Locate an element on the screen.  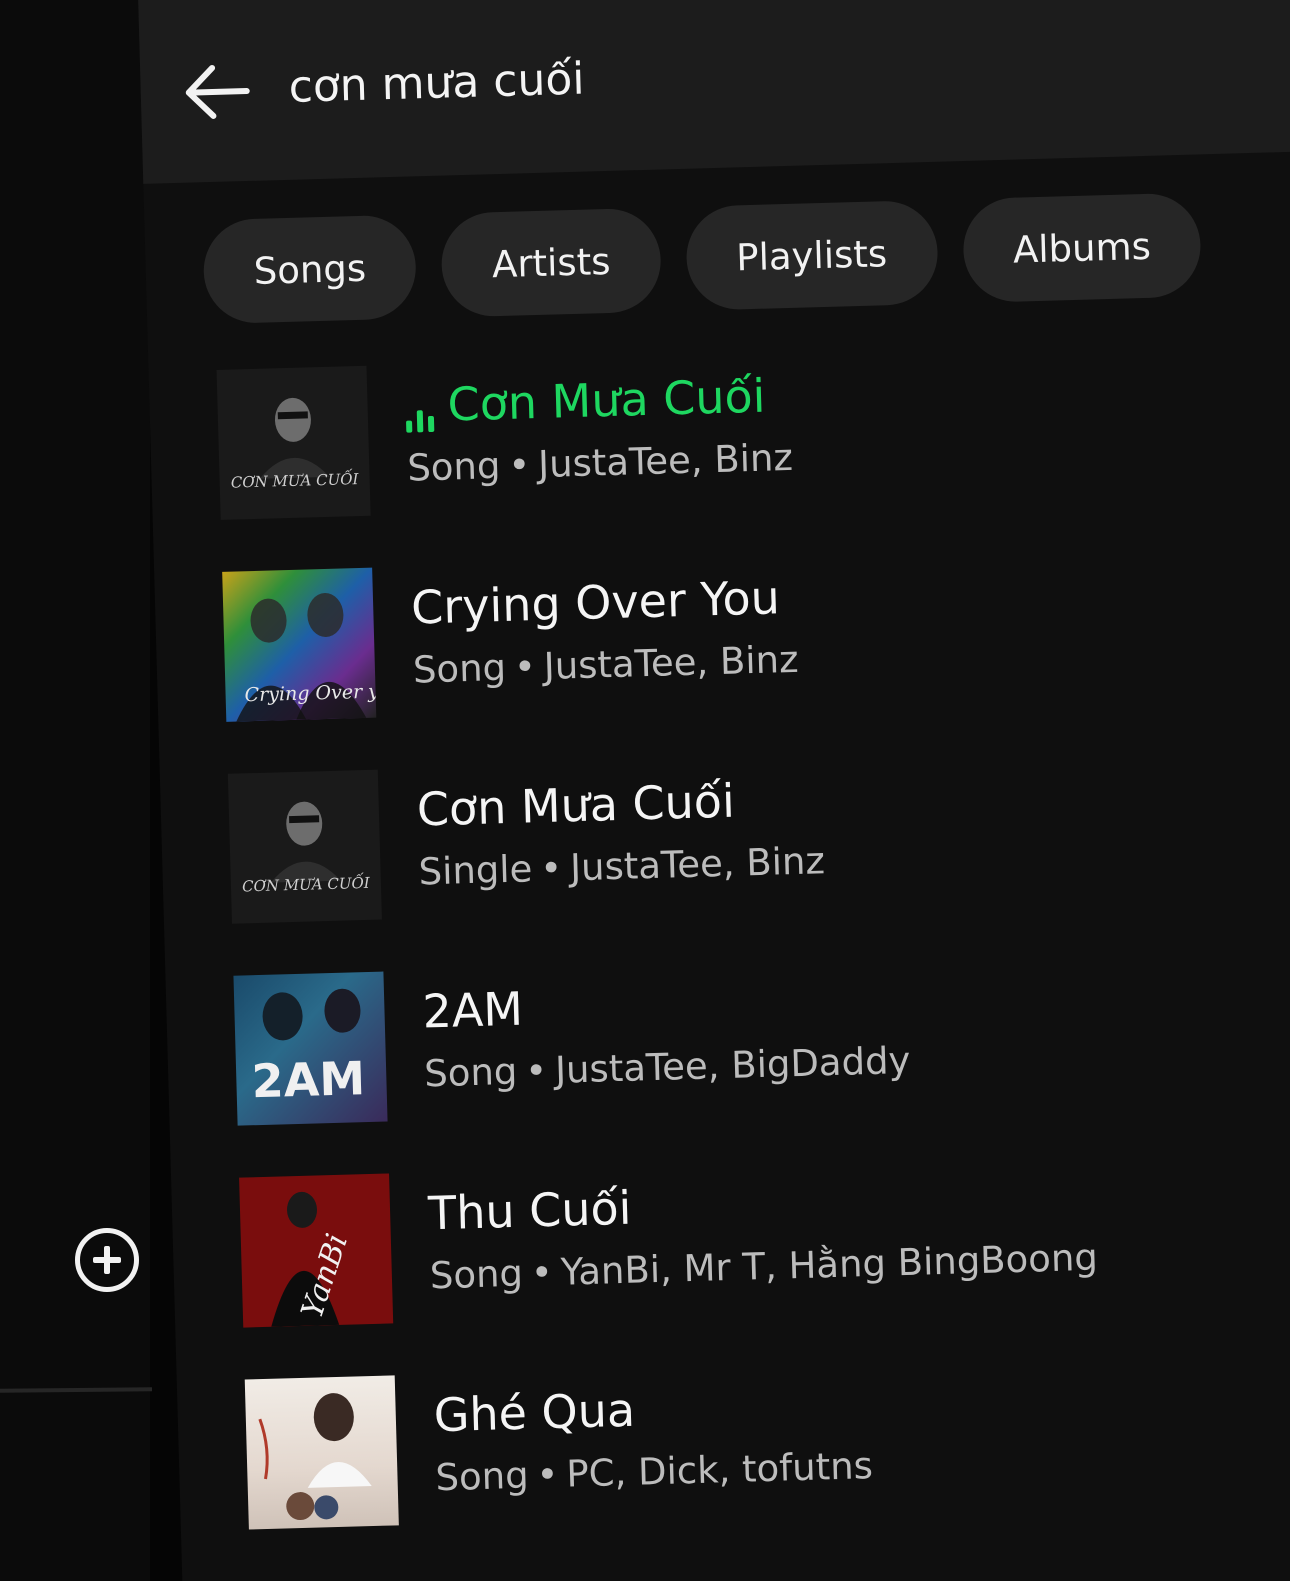
filter-chip-artists: Artists is located at coordinates (551, 262).